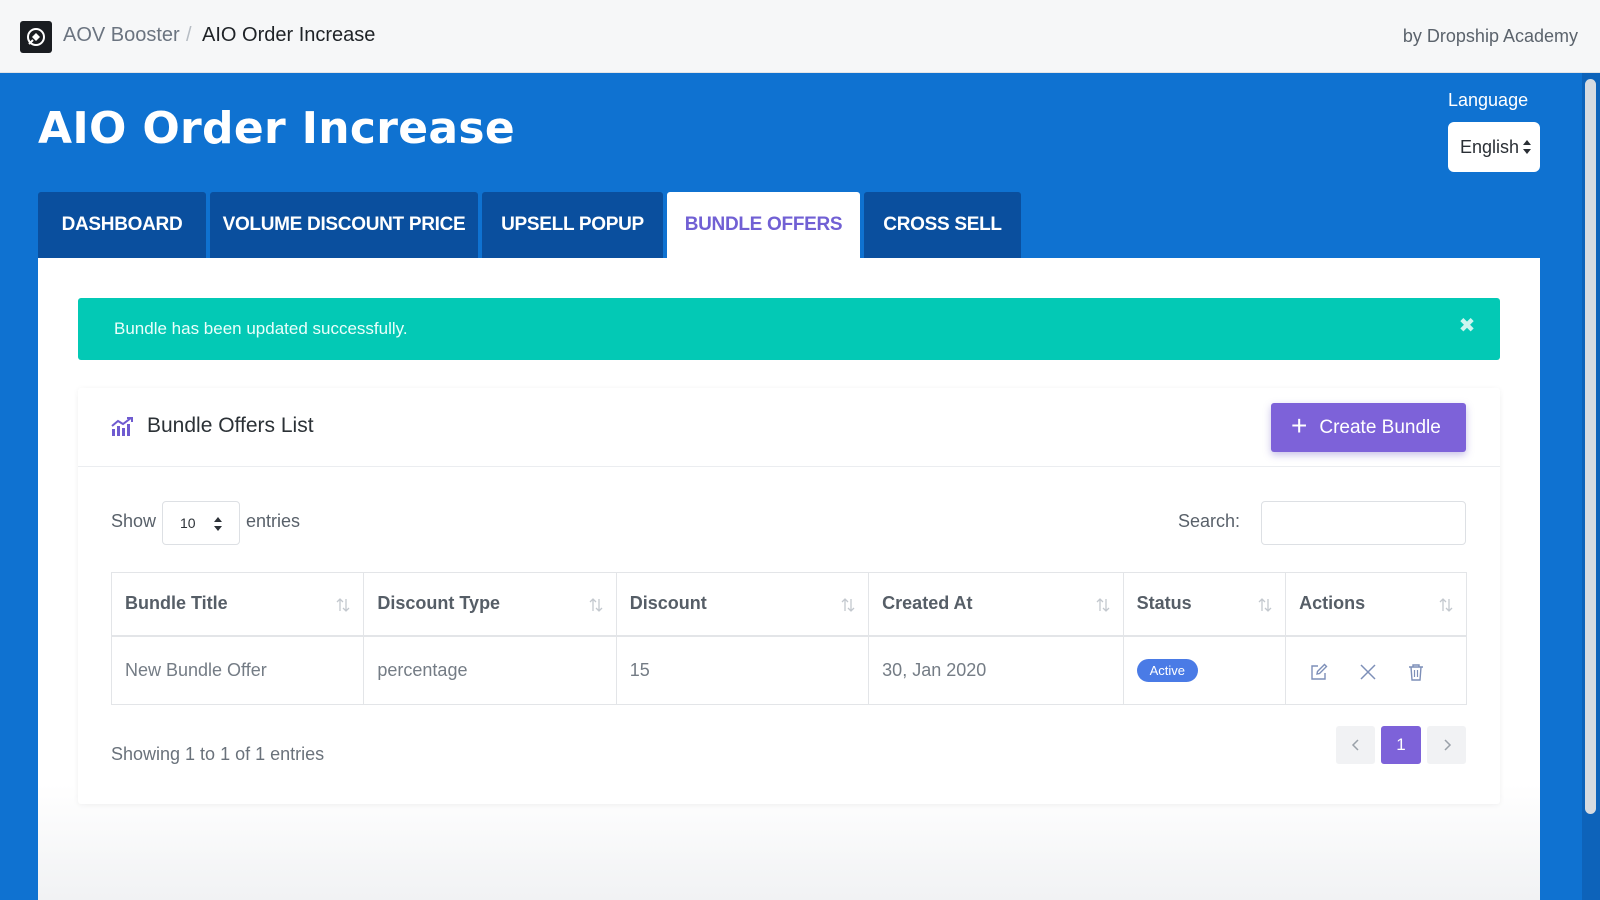  Describe the element at coordinates (668, 603) in the screenshot. I see `column-label: Discount` at that location.